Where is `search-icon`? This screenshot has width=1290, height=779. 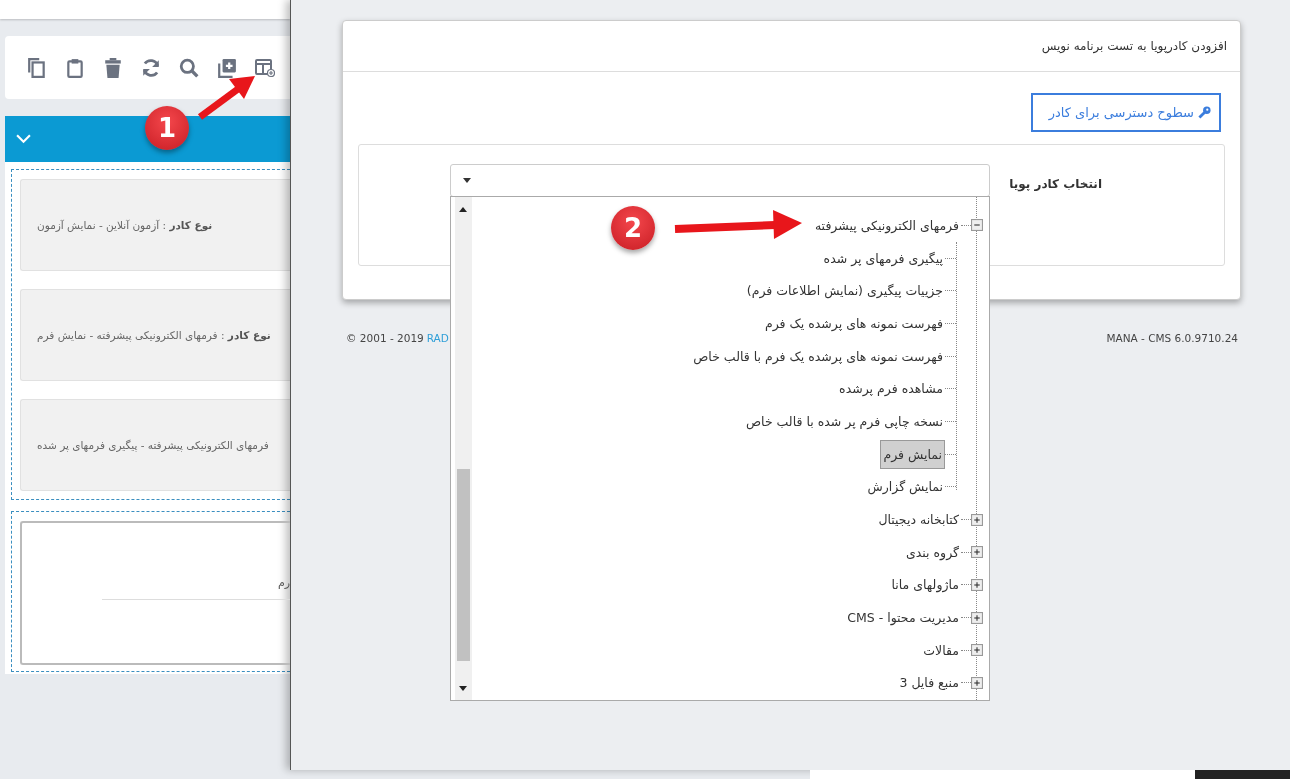
search-icon is located at coordinates (189, 67).